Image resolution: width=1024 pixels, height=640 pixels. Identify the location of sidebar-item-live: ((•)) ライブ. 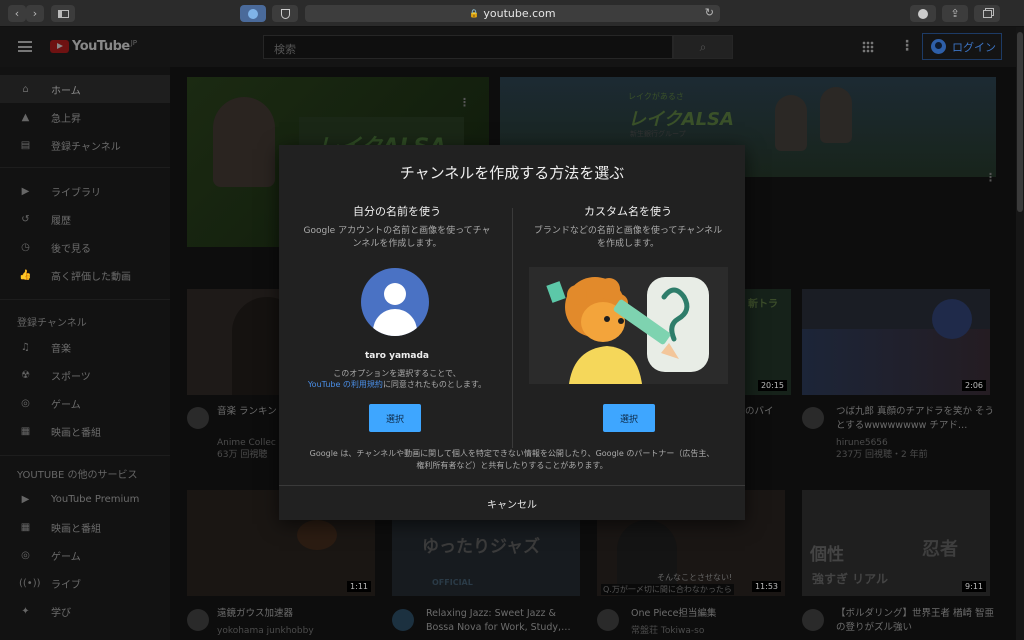
(85, 583).